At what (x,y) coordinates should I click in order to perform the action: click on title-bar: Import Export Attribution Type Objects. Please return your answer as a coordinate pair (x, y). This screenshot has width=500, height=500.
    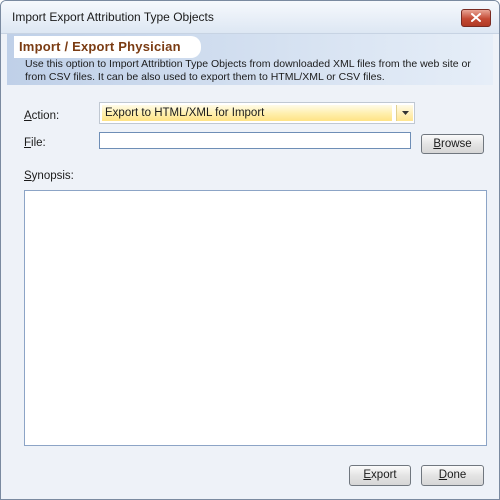
    Looking at the image, I should click on (250, 17).